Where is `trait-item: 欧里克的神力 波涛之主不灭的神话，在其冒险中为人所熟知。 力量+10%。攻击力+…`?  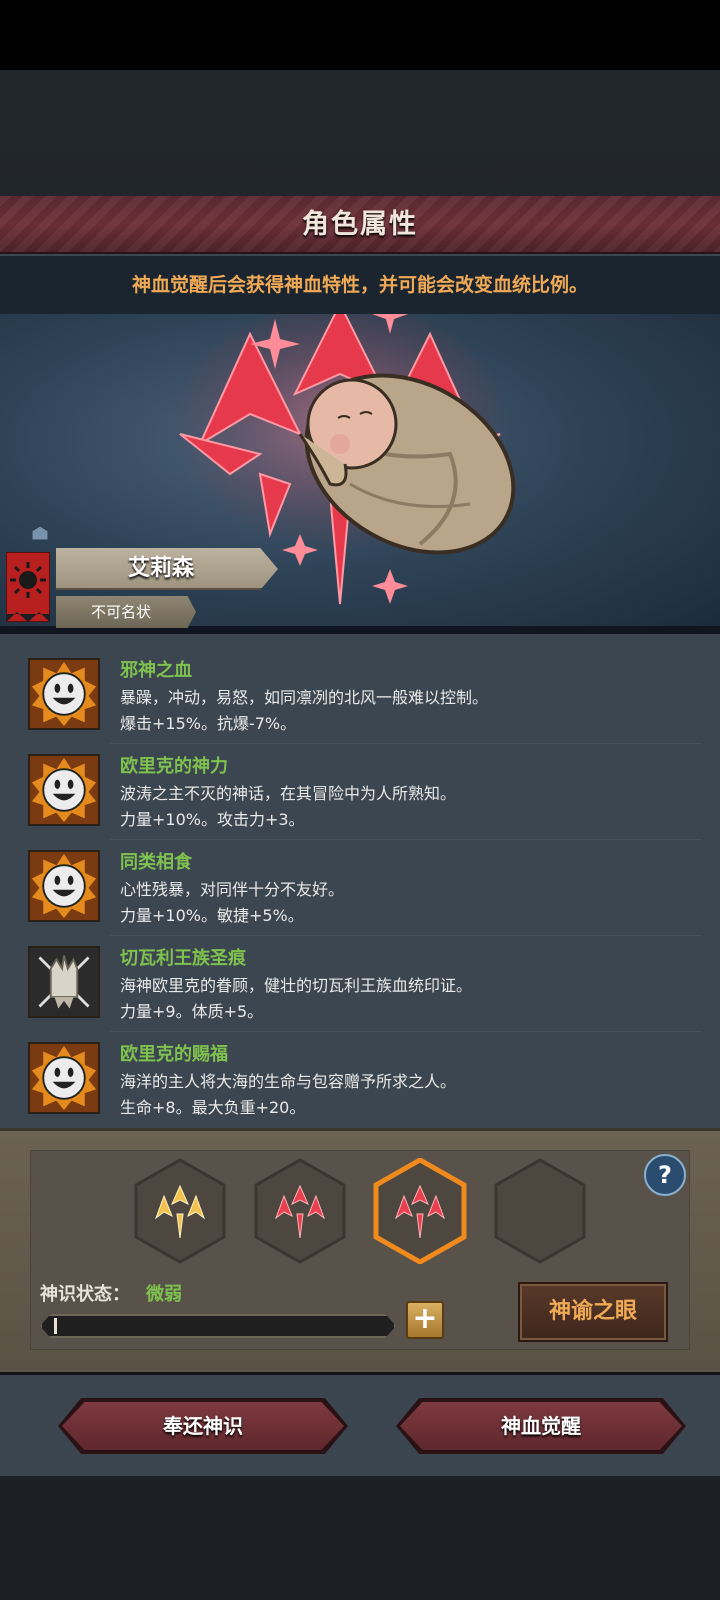 trait-item: 欧里克的神力 波涛之主不灭的神话，在其冒险中为人所熟知。 力量+10%。攻击力+… is located at coordinates (360, 792).